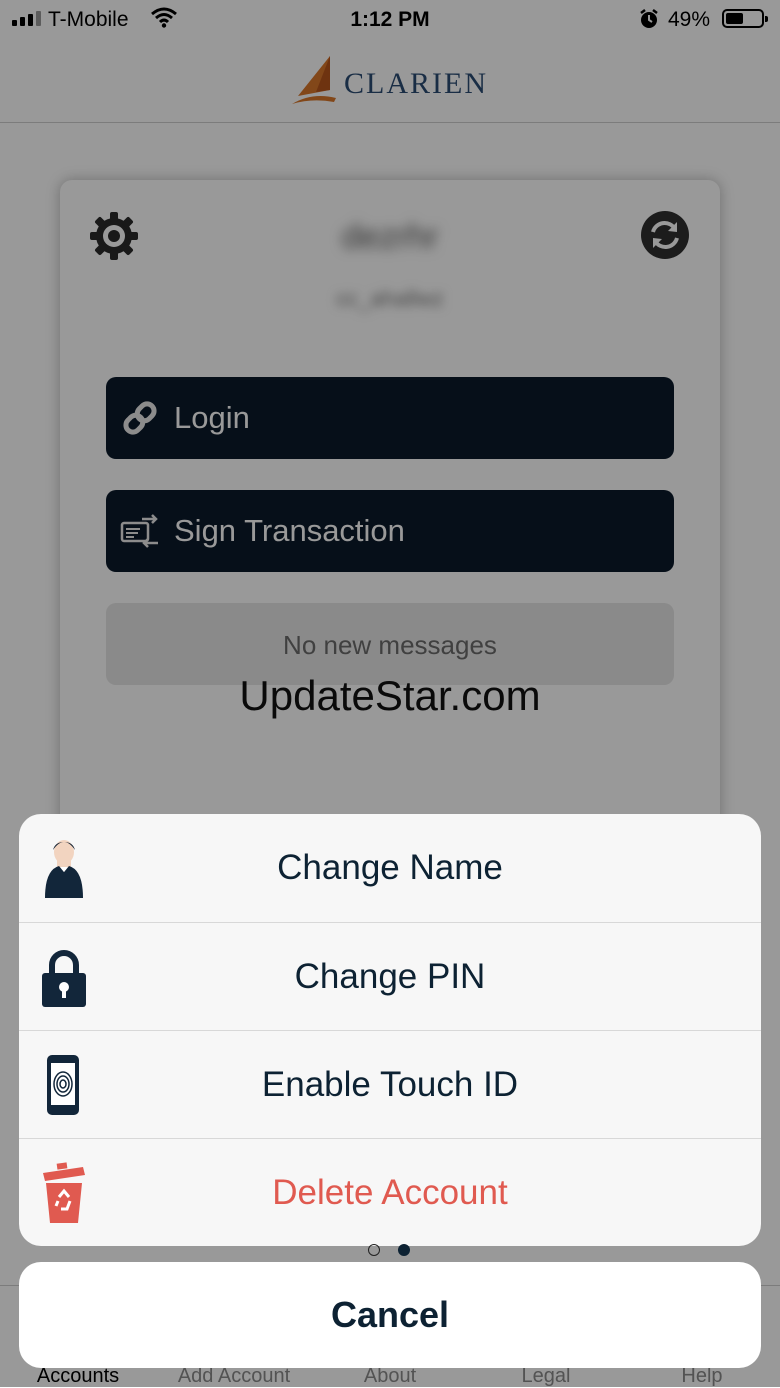 This screenshot has width=780, height=1388. Describe the element at coordinates (390, 1315) in the screenshot. I see `cancel-button: Cancel` at that location.